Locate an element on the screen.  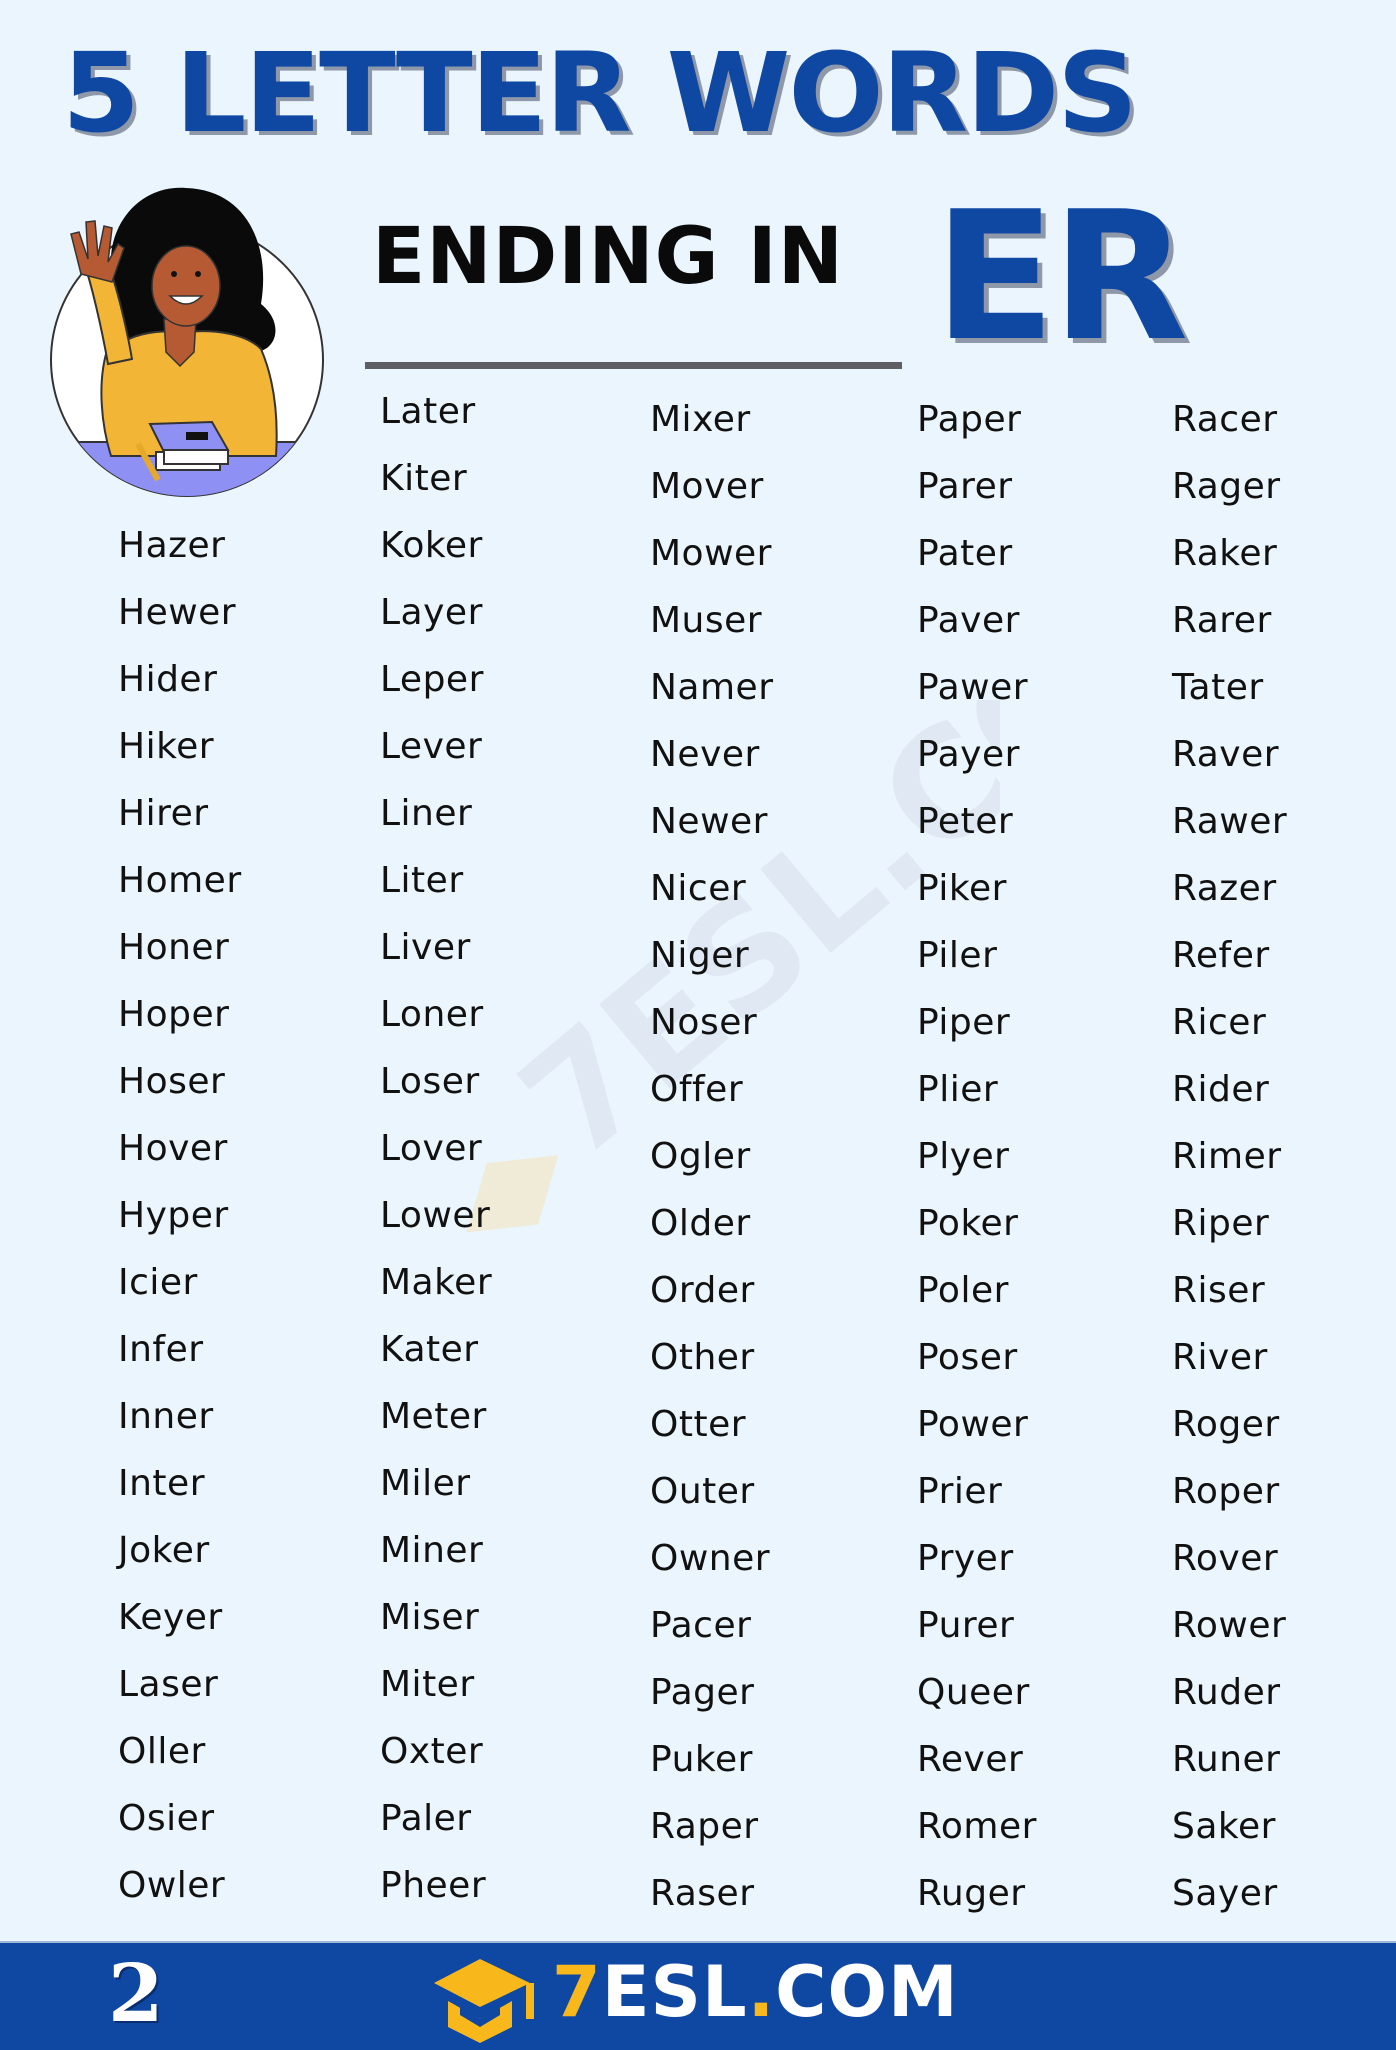
word: Hiker is located at coordinates (166, 746).